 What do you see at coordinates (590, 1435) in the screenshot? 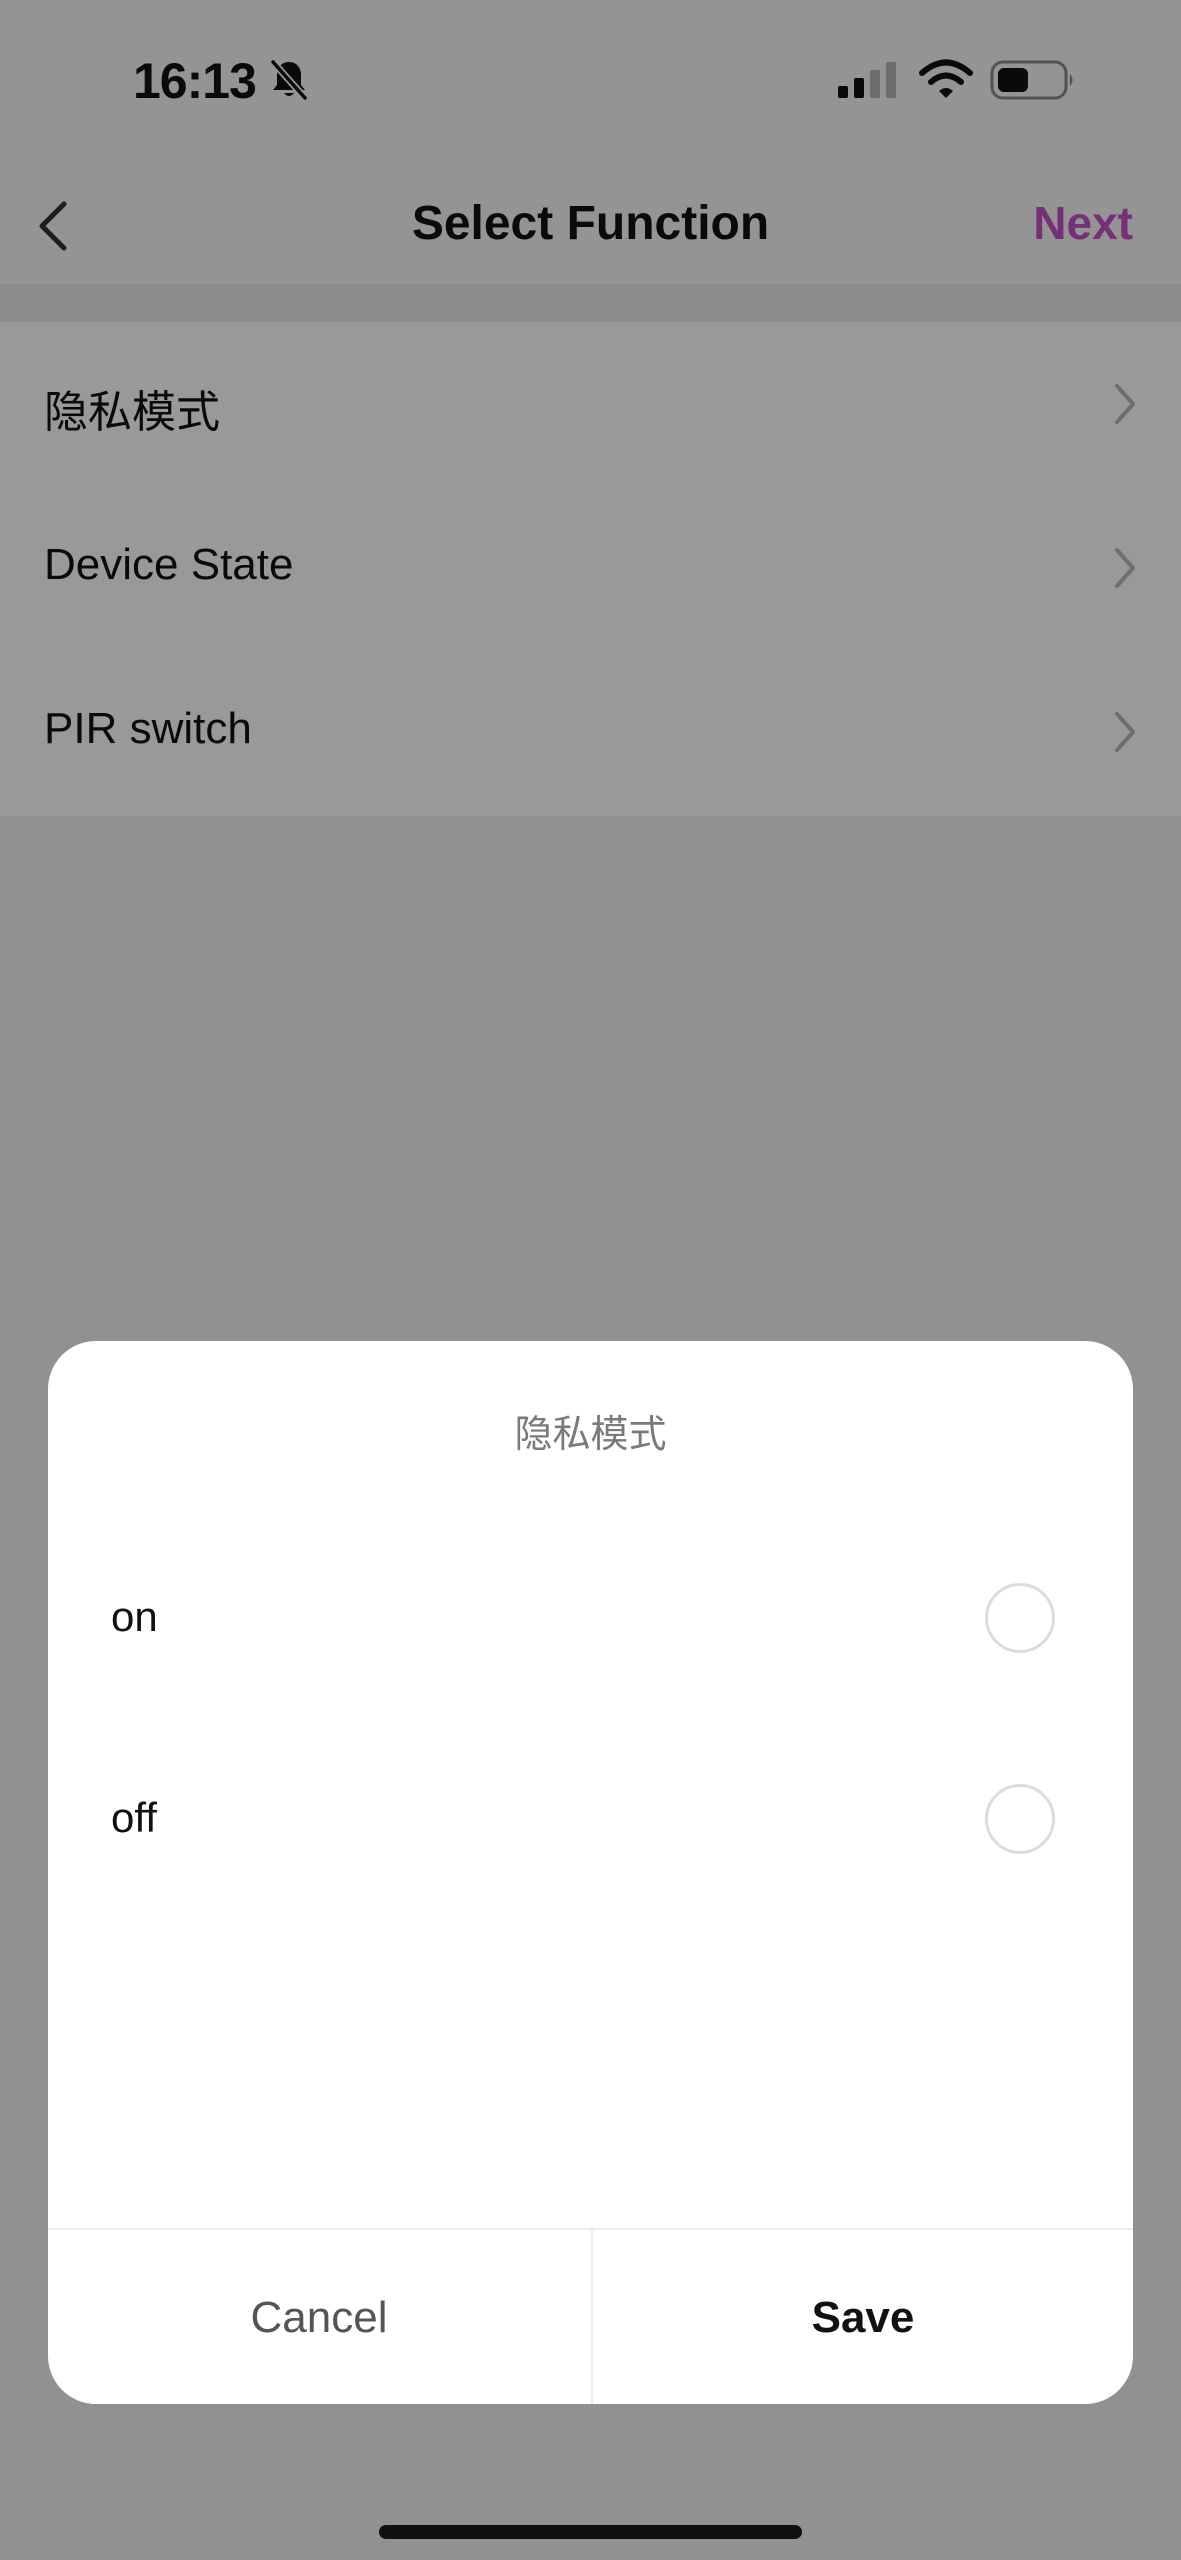
I see `dialog-title: 隐私模式` at bounding box center [590, 1435].